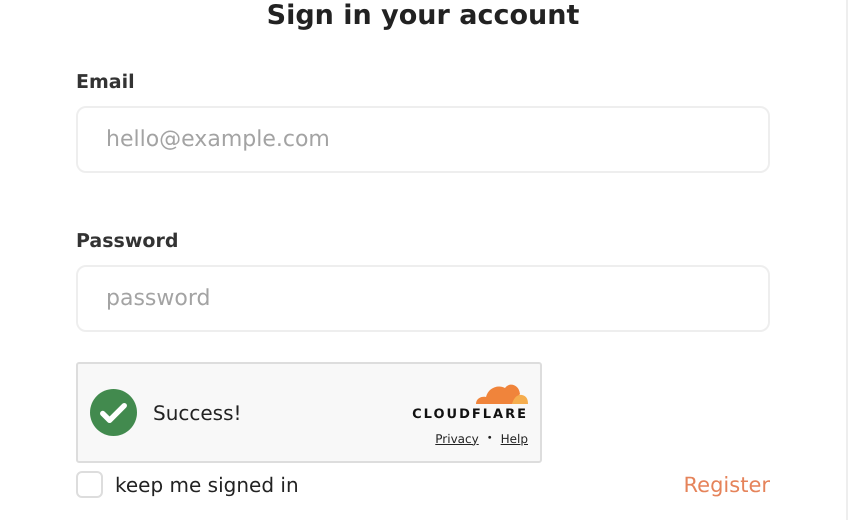  What do you see at coordinates (197, 413) in the screenshot?
I see `captcha-status: Success!` at bounding box center [197, 413].